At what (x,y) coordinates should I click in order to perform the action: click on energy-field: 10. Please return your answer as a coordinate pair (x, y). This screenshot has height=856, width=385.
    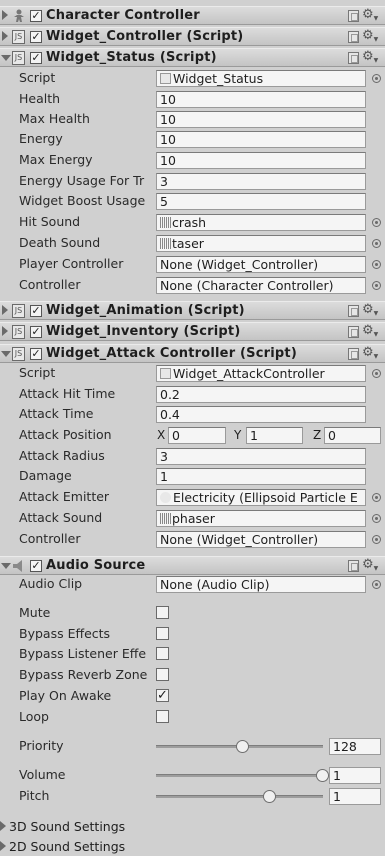
    Looking at the image, I should click on (261, 139).